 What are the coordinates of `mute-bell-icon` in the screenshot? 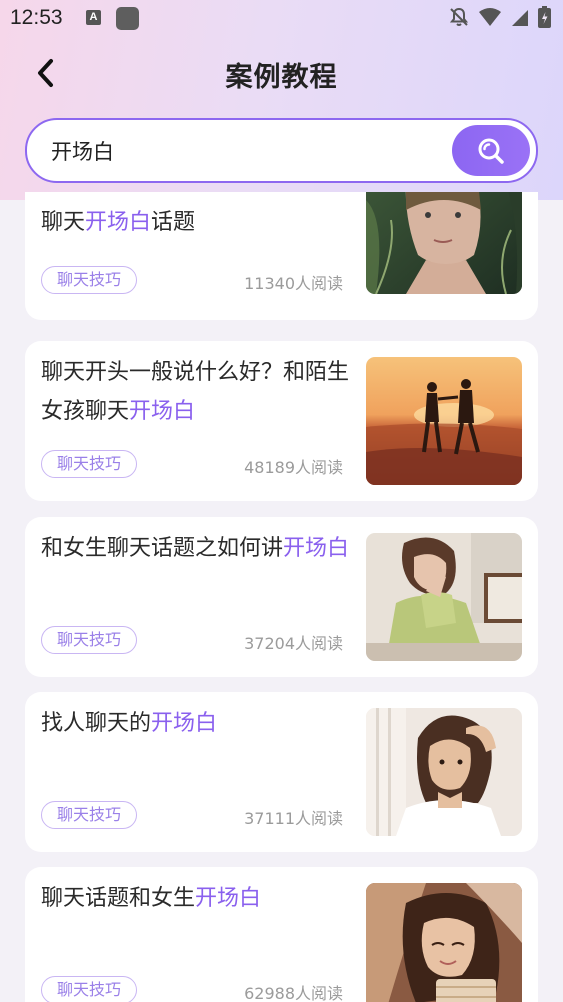 It's located at (459, 19).